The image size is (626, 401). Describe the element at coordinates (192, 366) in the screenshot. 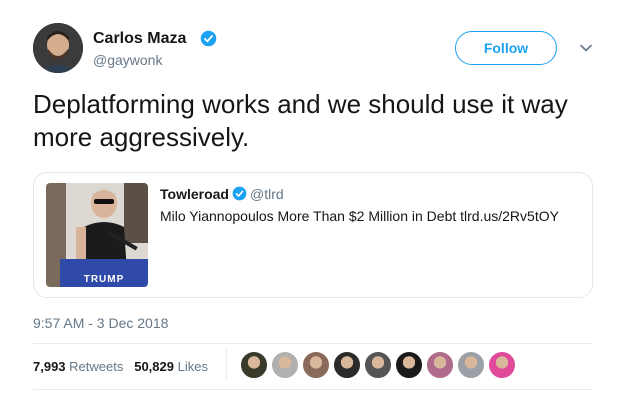

I see `likes-label: Likes` at that location.